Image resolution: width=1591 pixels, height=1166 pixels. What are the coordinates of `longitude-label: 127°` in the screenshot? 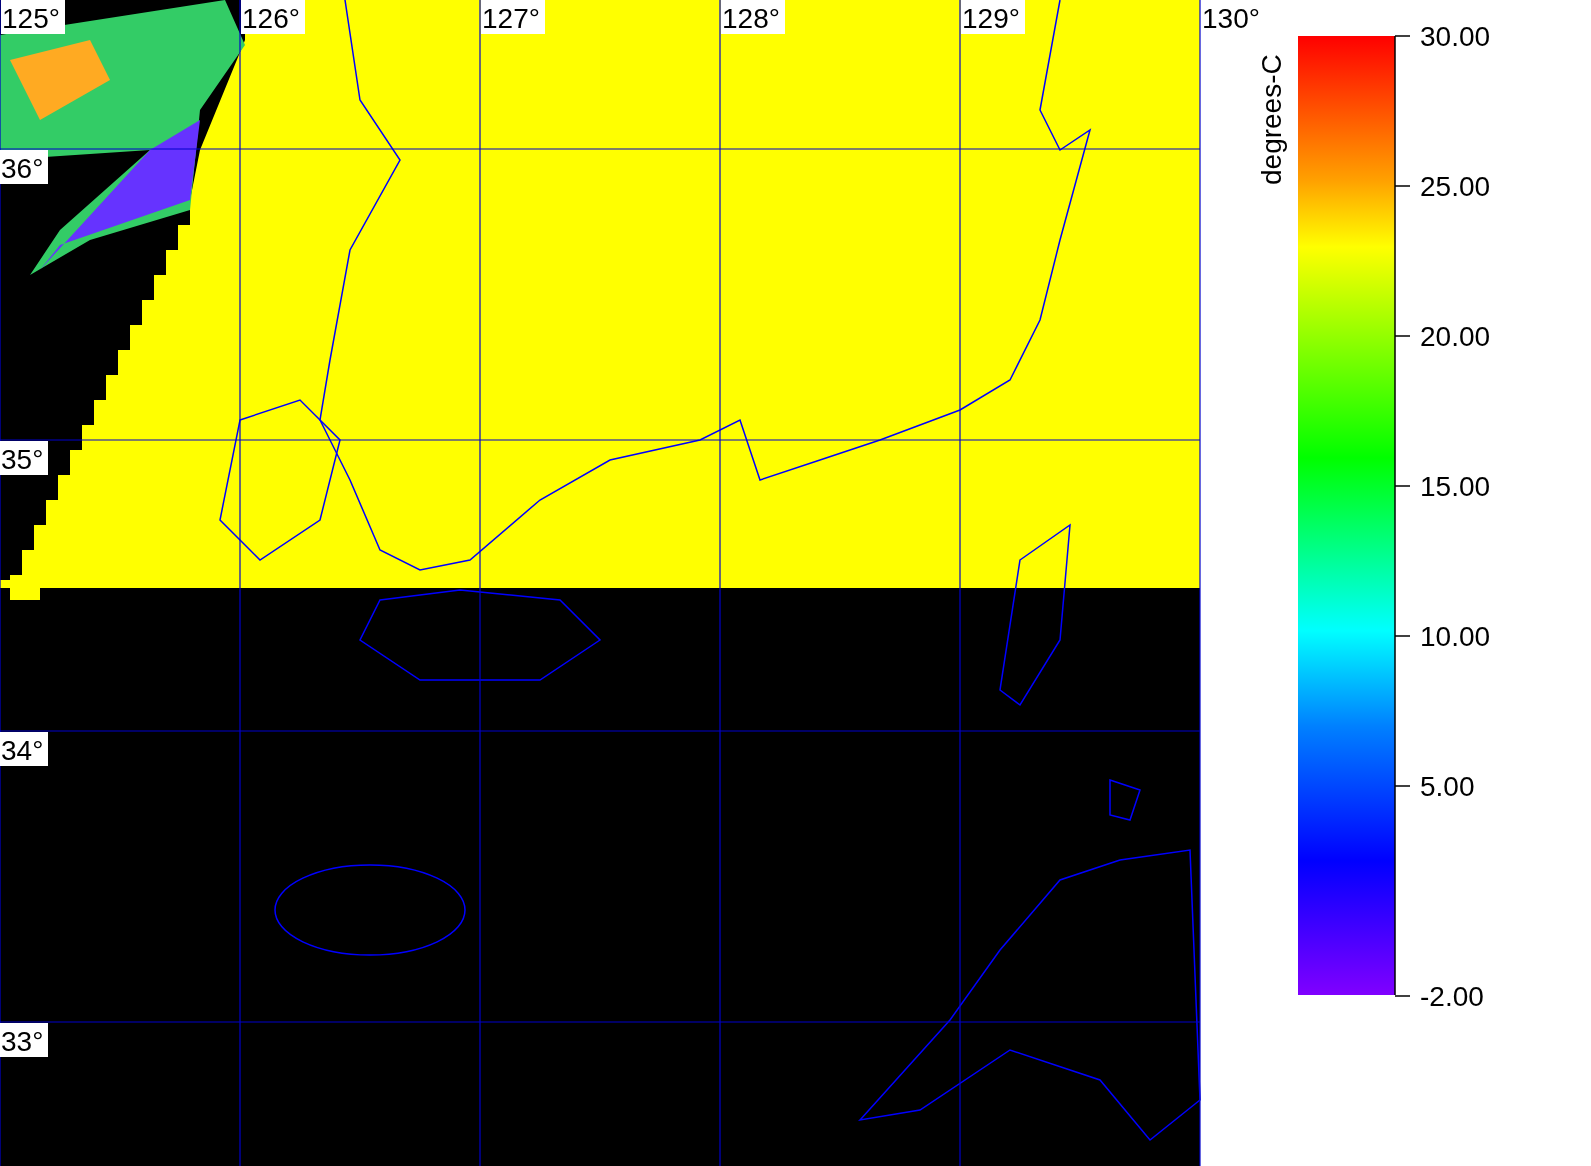 It's located at (513, 17).